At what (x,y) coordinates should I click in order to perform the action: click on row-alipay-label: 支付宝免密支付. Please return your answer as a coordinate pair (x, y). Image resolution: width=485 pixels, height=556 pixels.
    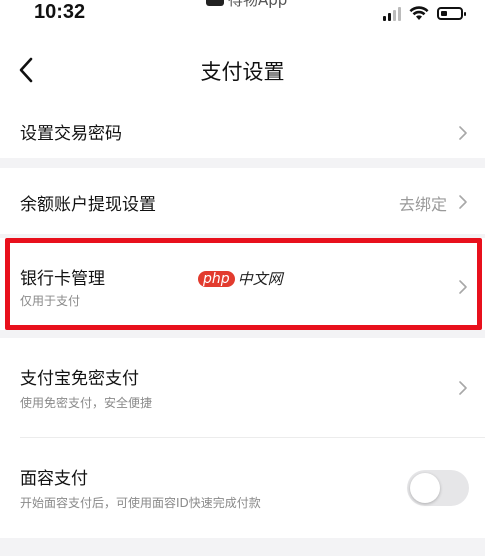
    Looking at the image, I should click on (79, 379).